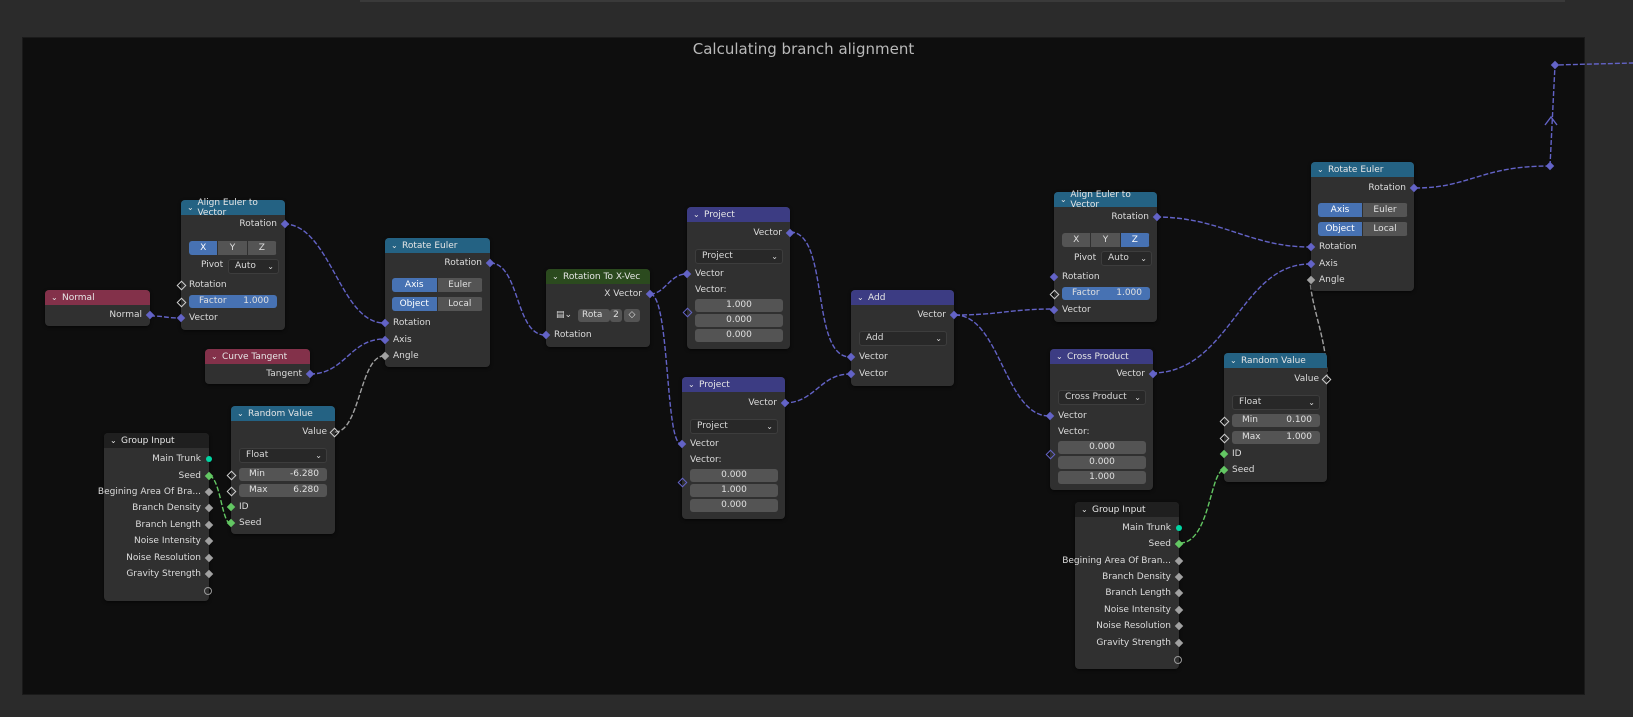  What do you see at coordinates (873, 357) in the screenshot?
I see `input-vector-label-1: Vector` at bounding box center [873, 357].